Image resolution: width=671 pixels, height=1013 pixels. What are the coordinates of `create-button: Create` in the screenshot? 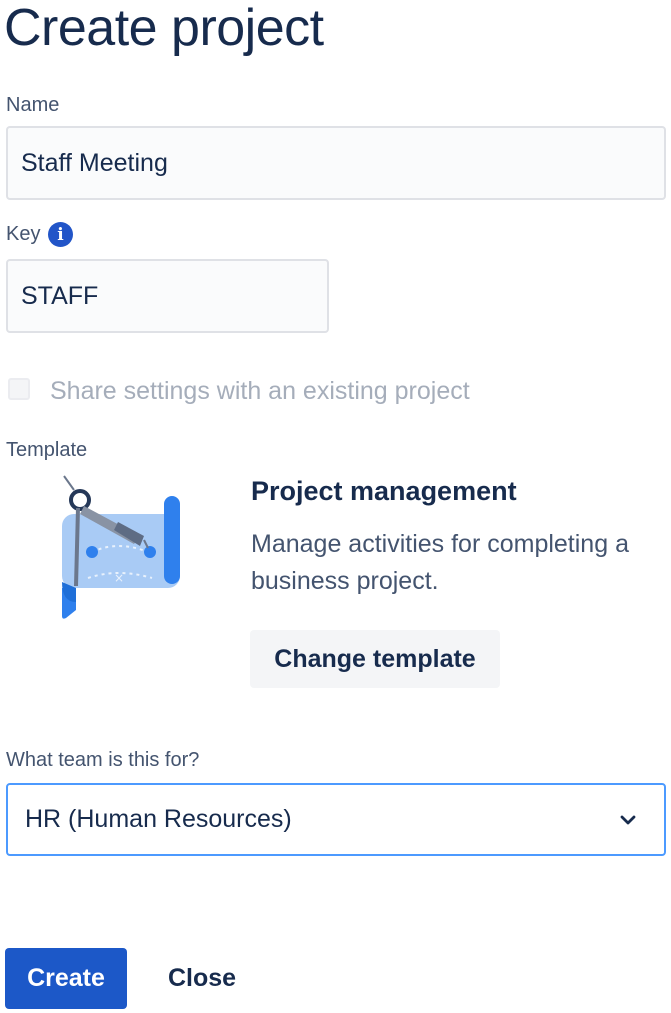 It's located at (66, 978).